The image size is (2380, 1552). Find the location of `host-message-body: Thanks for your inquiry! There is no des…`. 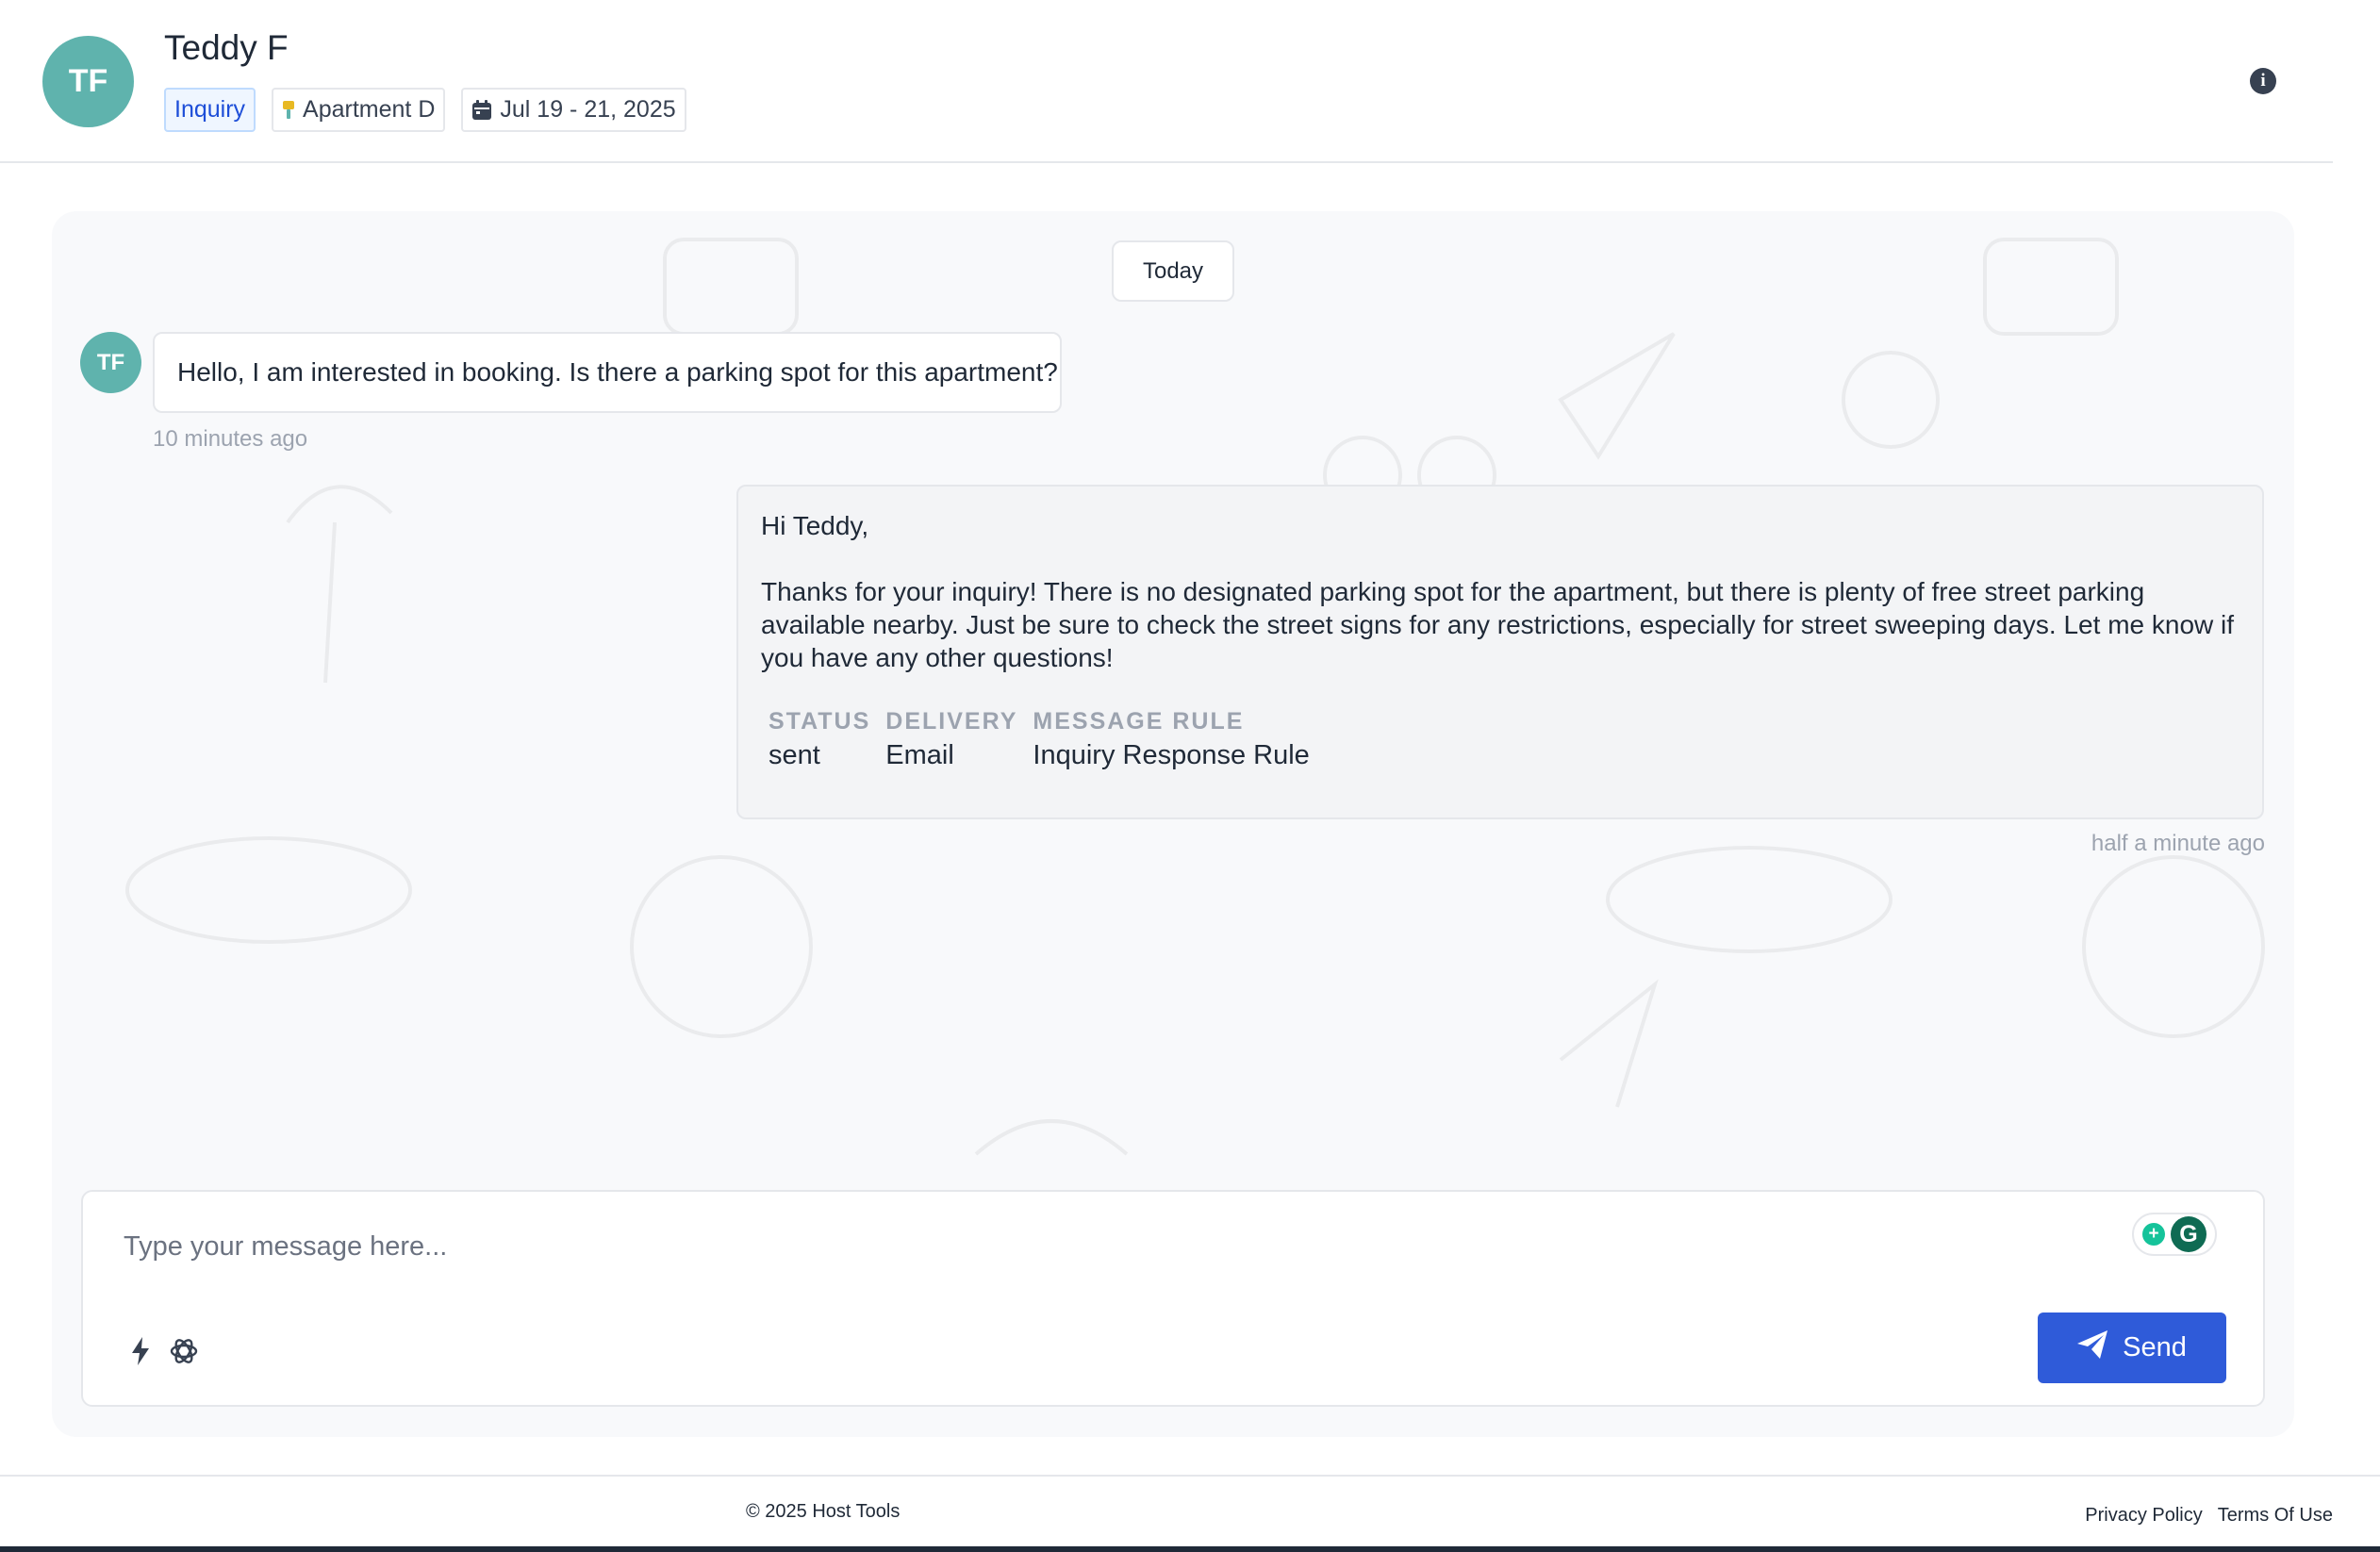

host-message-body: Thanks for your inquiry! There is no des… is located at coordinates (1498, 624).